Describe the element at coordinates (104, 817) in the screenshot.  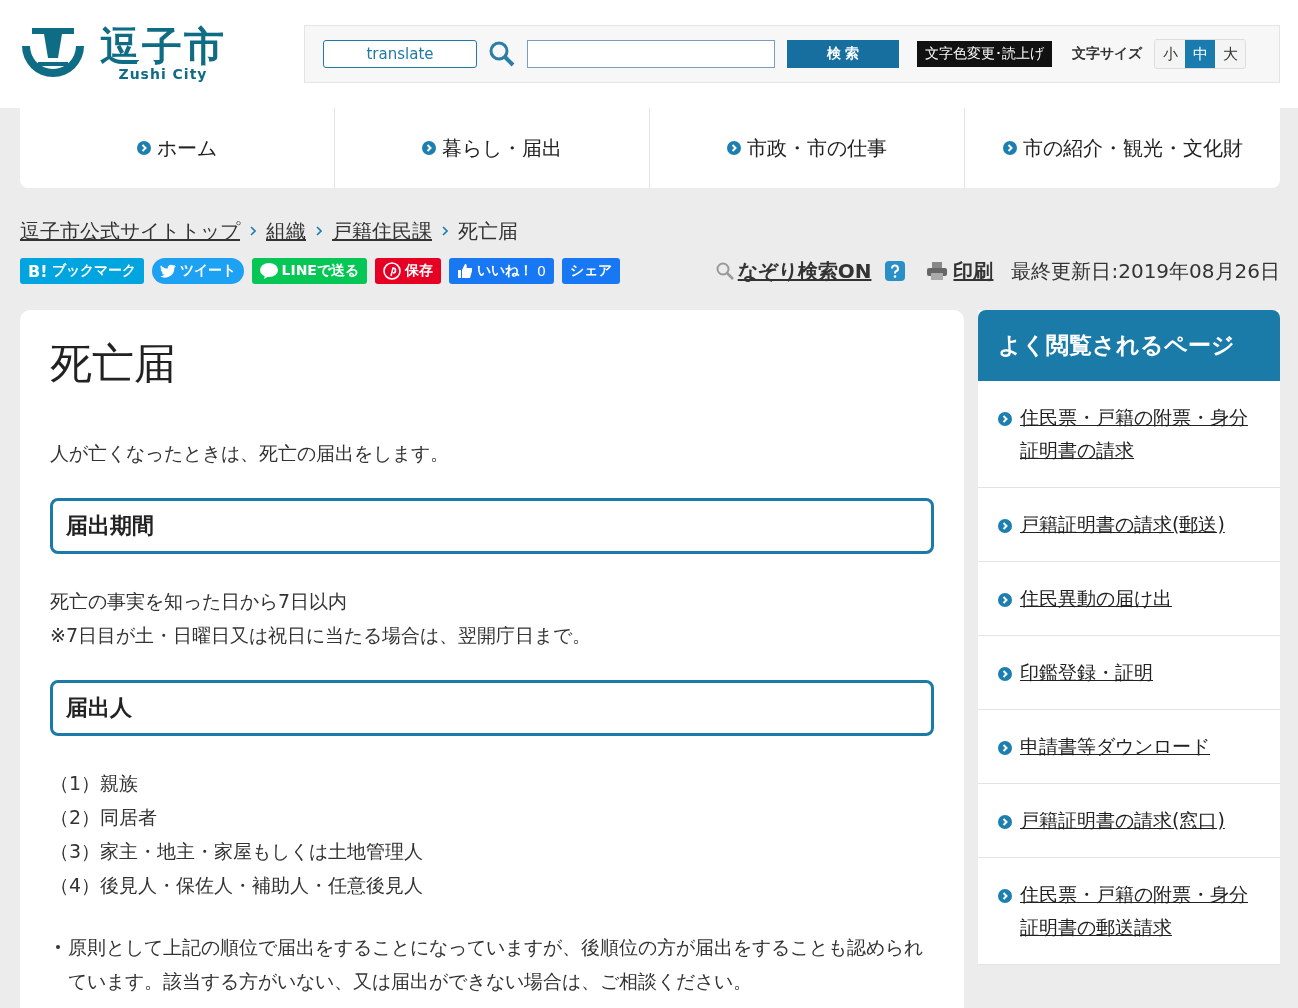
I see `body-text: （2）同居者` at that location.